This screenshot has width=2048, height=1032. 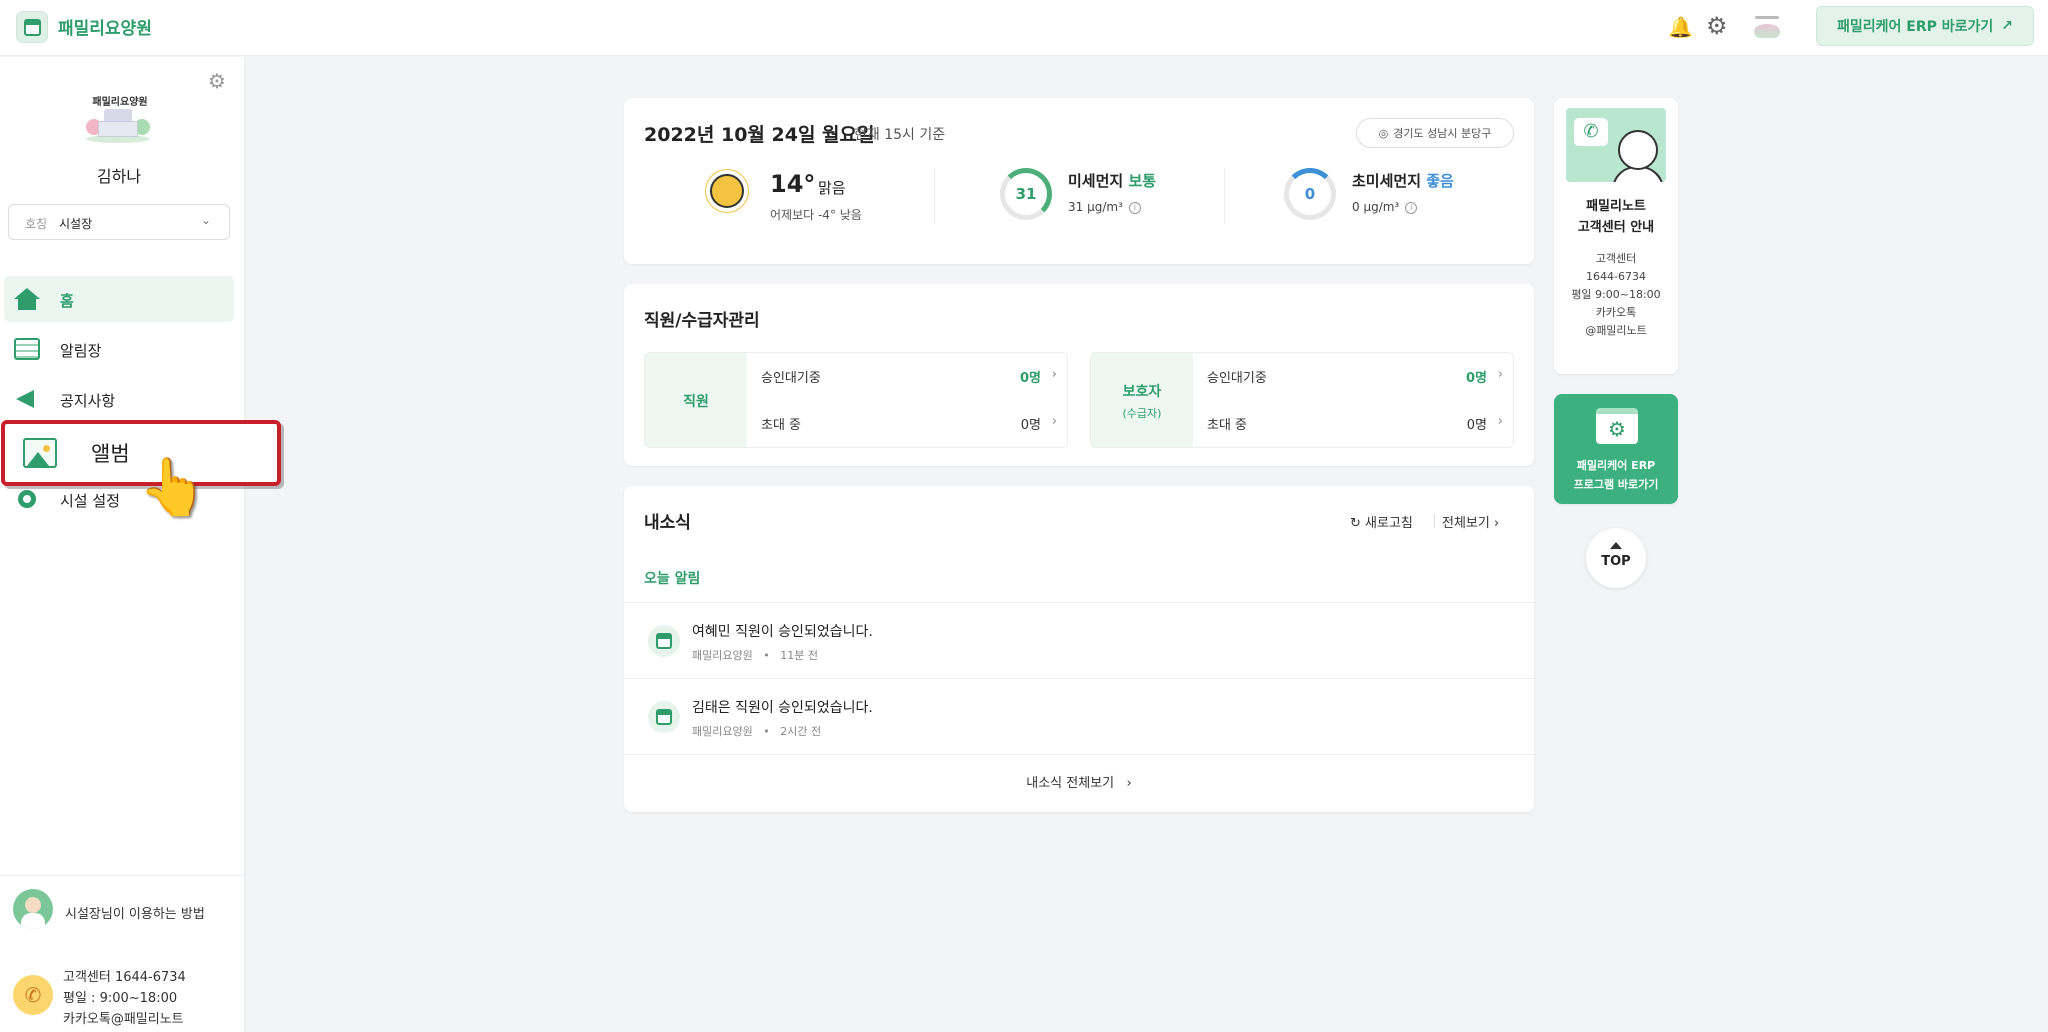 What do you see at coordinates (1383, 133) in the screenshot?
I see `location-target-icon: ◎` at bounding box center [1383, 133].